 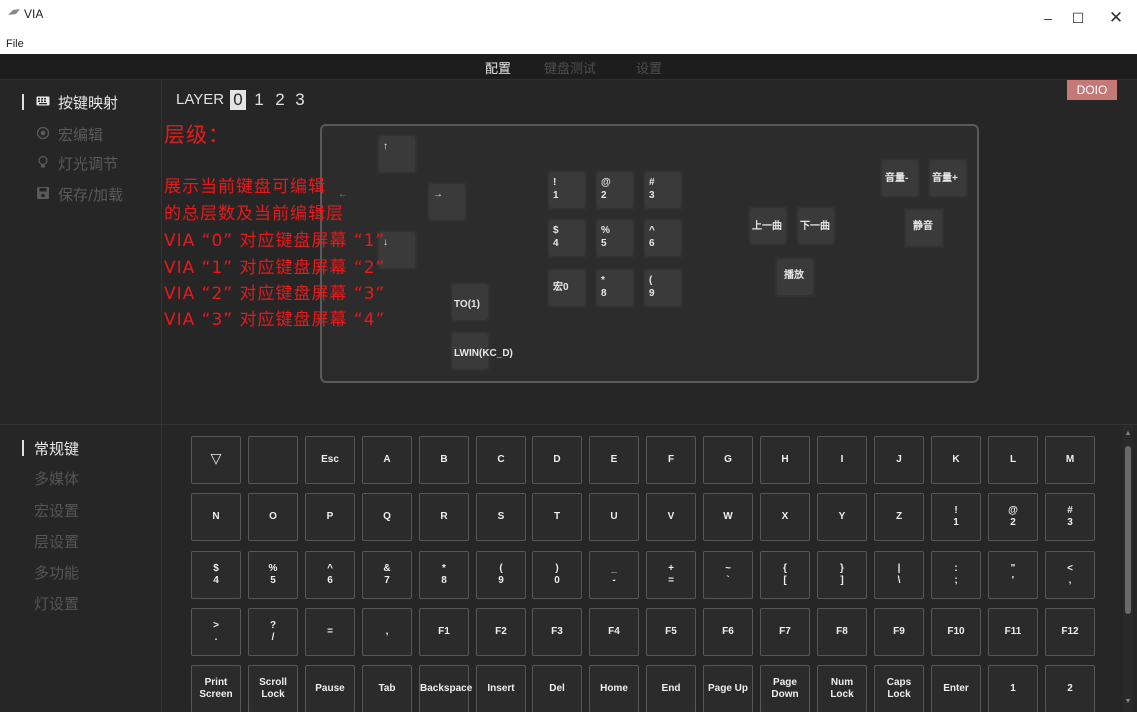 I want to click on palette-key: Caps Lock, so click(x=899, y=688).